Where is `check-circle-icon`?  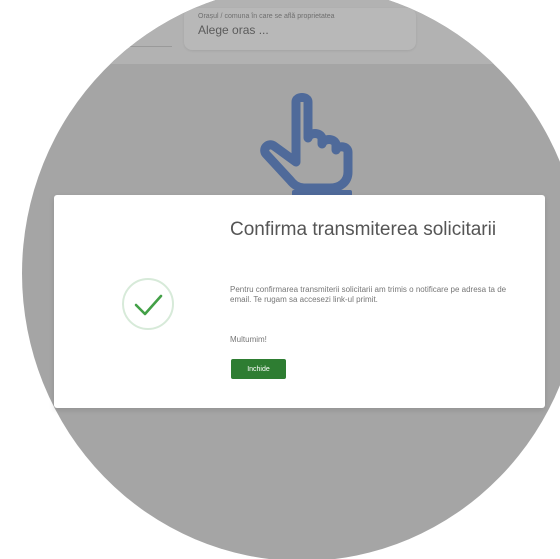
check-circle-icon is located at coordinates (148, 304).